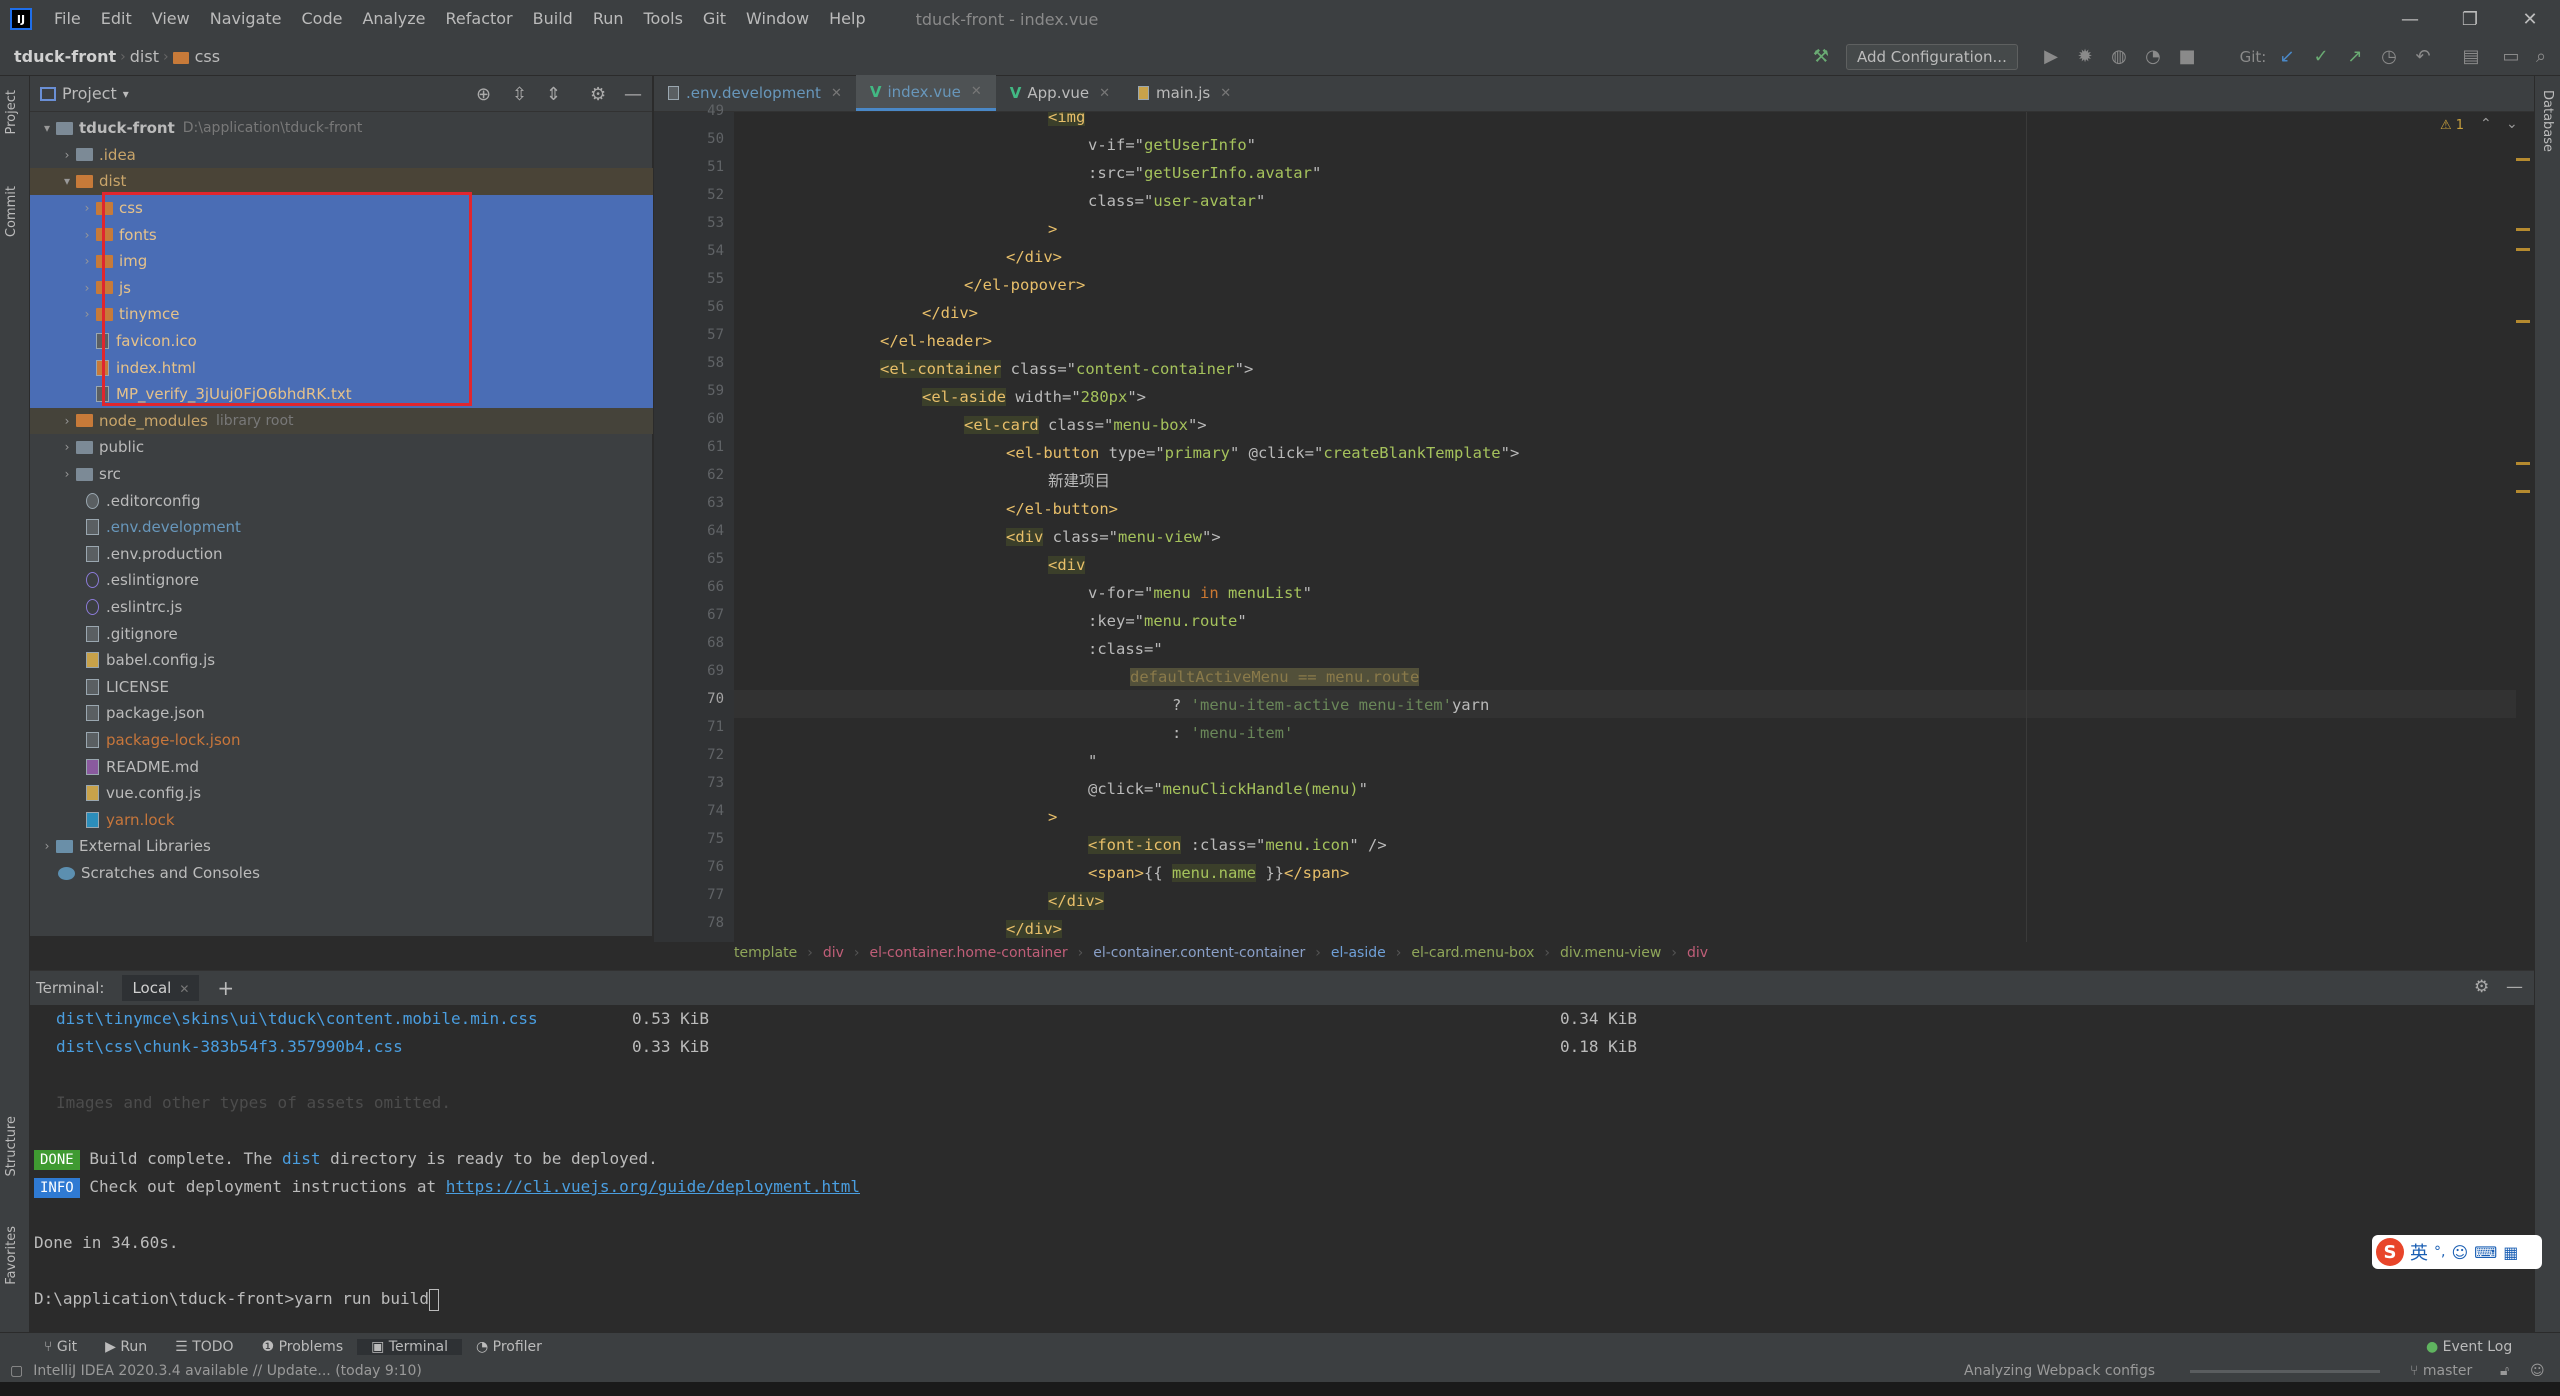  I want to click on project-structure-icon: ▤, so click(2471, 57).